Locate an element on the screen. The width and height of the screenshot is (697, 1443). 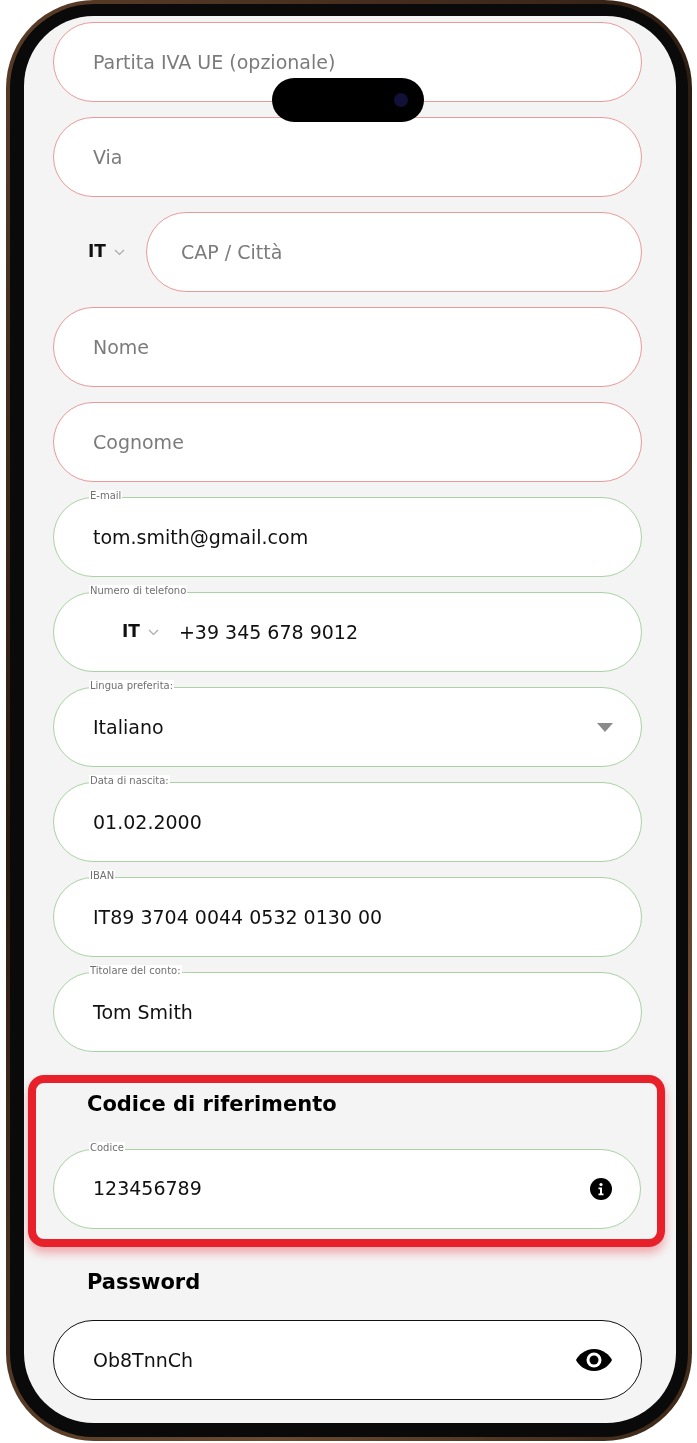
field-label: Numero di telefono is located at coordinates (138, 591).